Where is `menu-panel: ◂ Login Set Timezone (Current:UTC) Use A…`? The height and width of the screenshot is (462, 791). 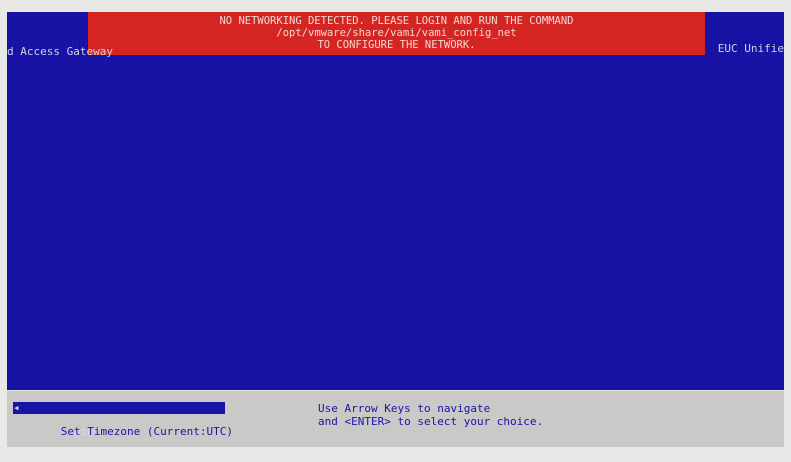 menu-panel: ◂ Login Set Timezone (Current:UTC) Use A… is located at coordinates (395, 419).